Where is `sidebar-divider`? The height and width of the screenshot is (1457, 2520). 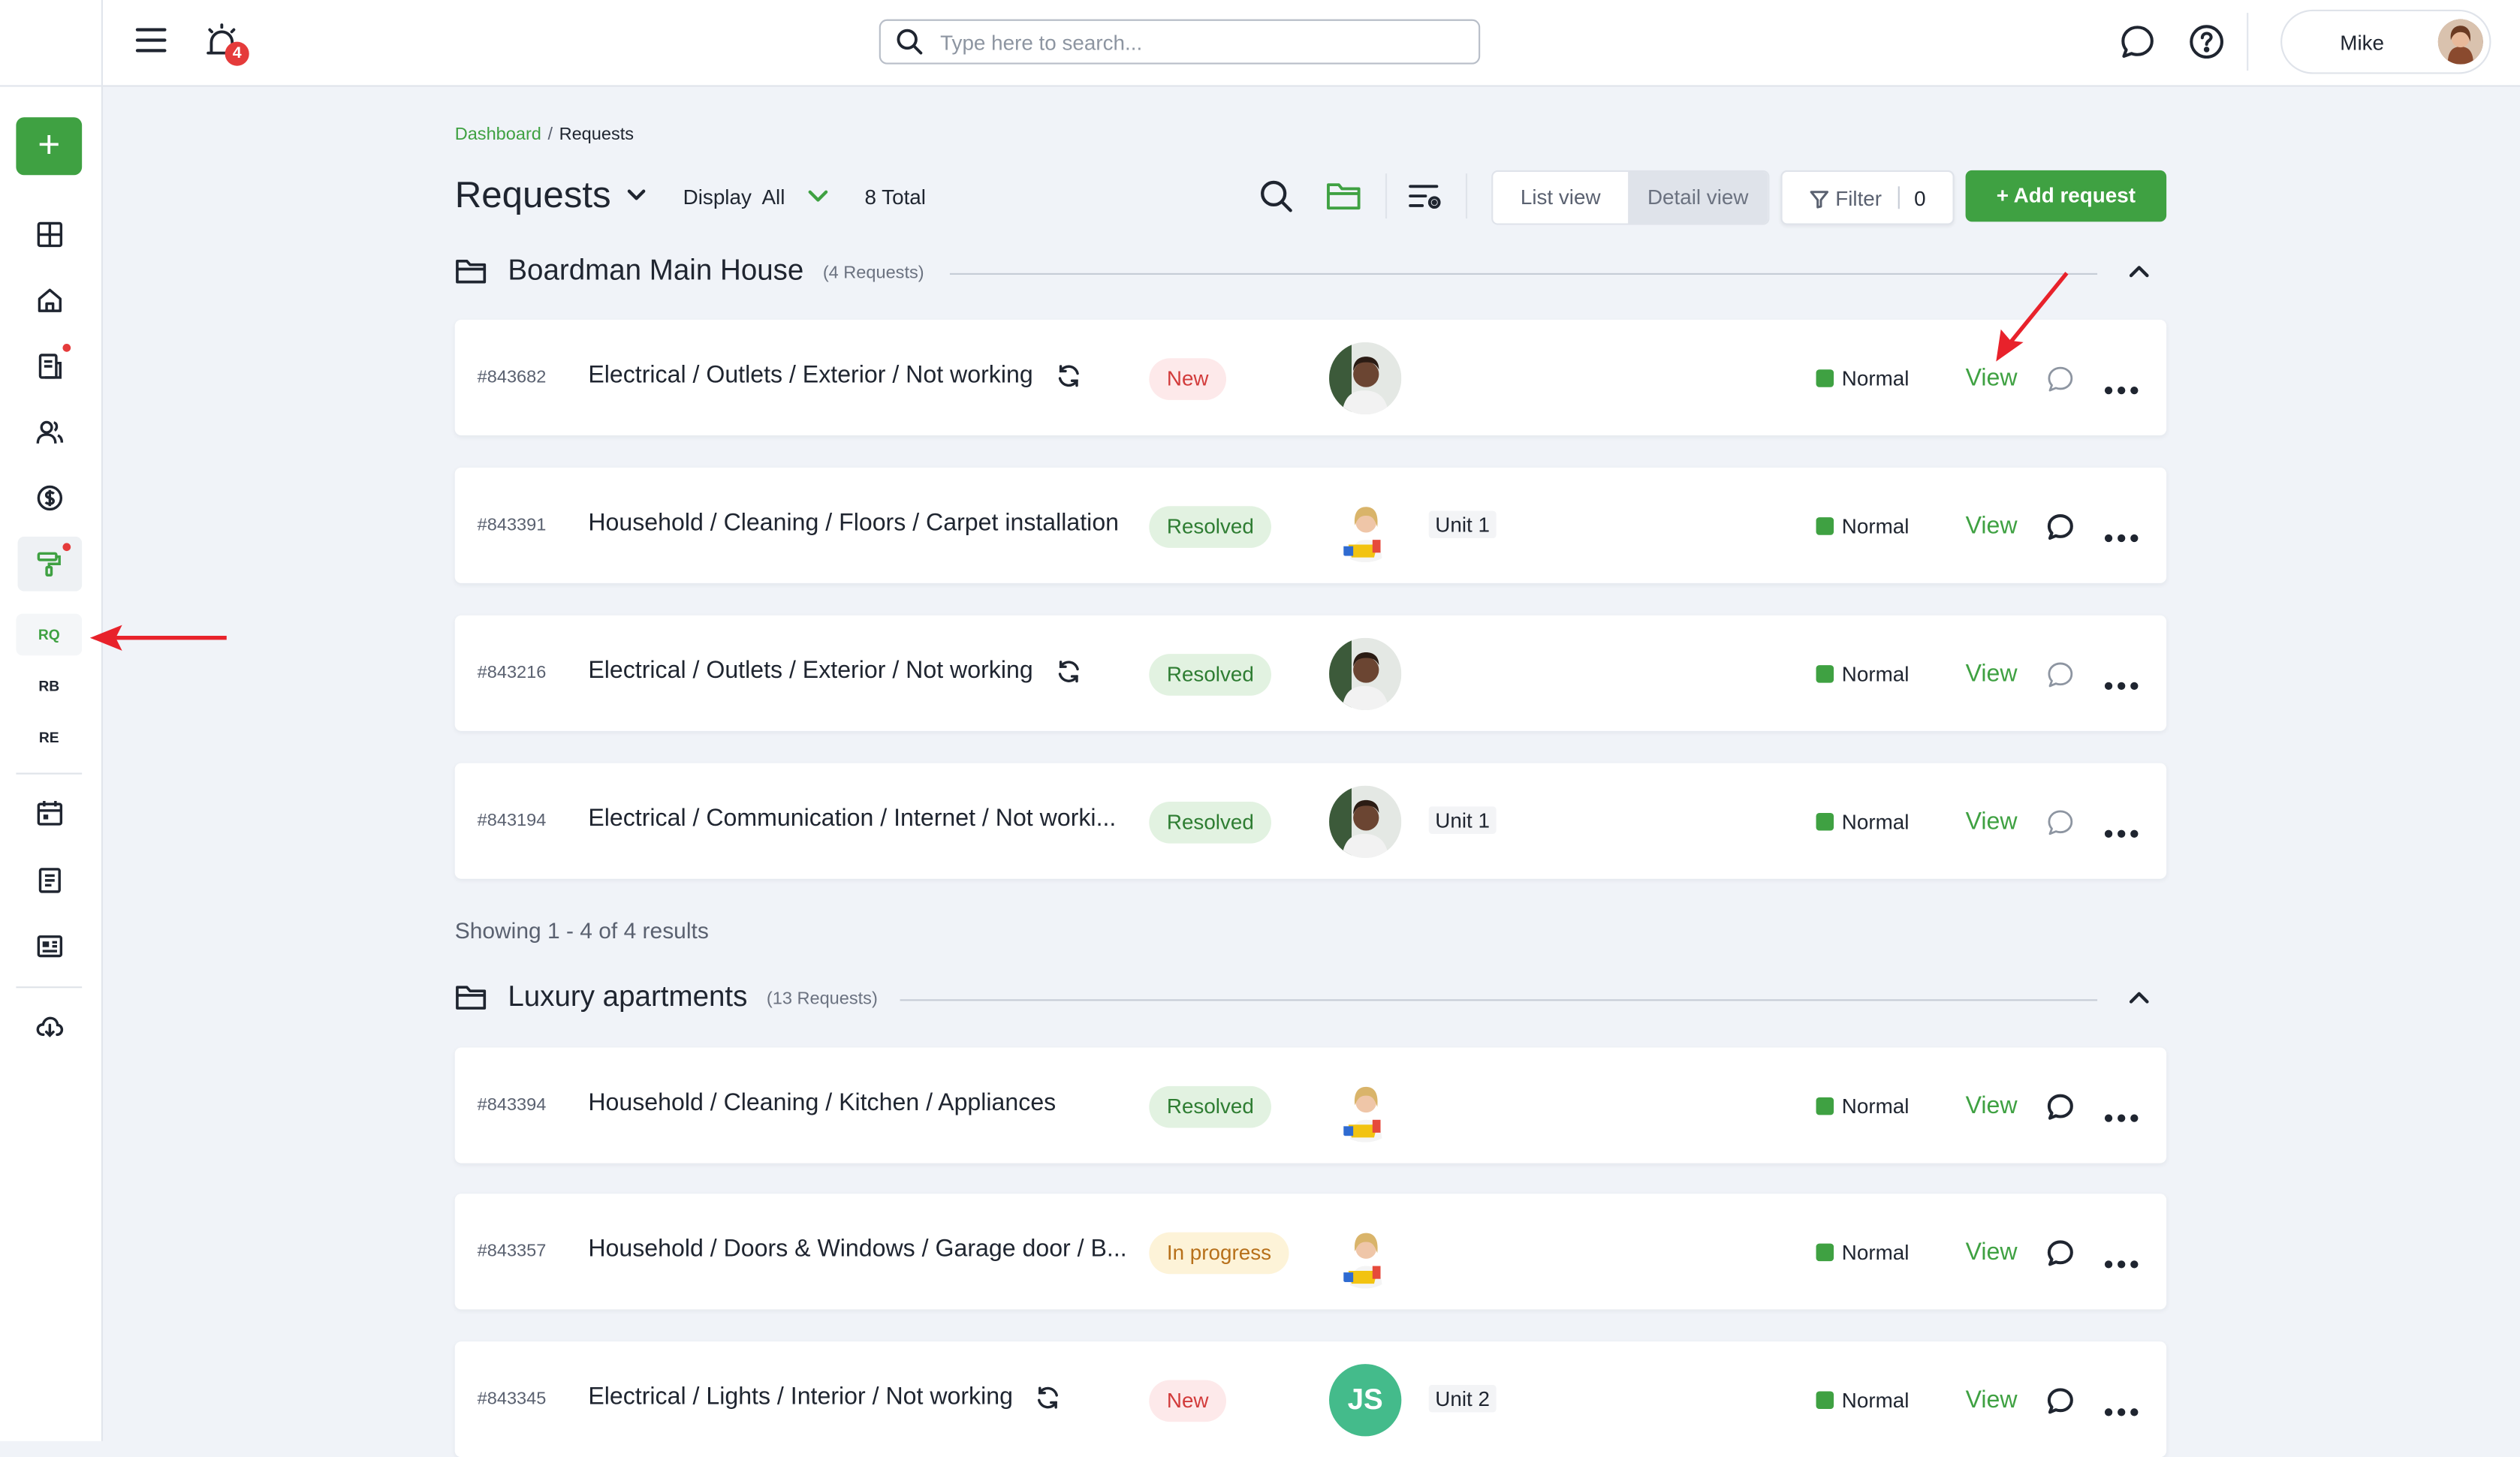 sidebar-divider is located at coordinates (49, 987).